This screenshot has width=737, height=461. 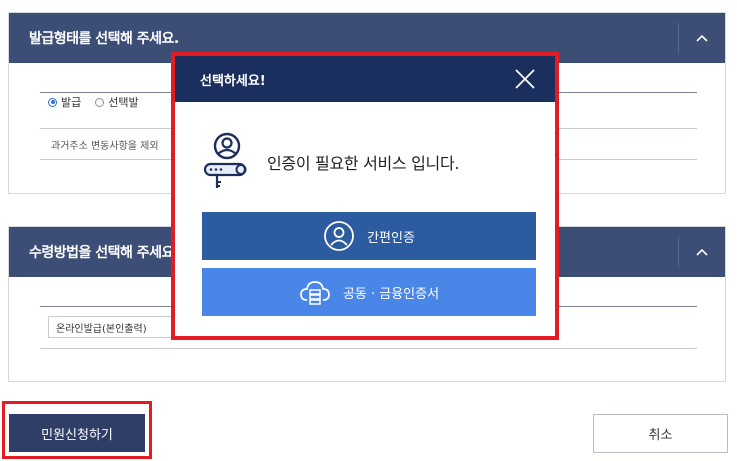 I want to click on apply-button: 민원신청하기, so click(x=77, y=433).